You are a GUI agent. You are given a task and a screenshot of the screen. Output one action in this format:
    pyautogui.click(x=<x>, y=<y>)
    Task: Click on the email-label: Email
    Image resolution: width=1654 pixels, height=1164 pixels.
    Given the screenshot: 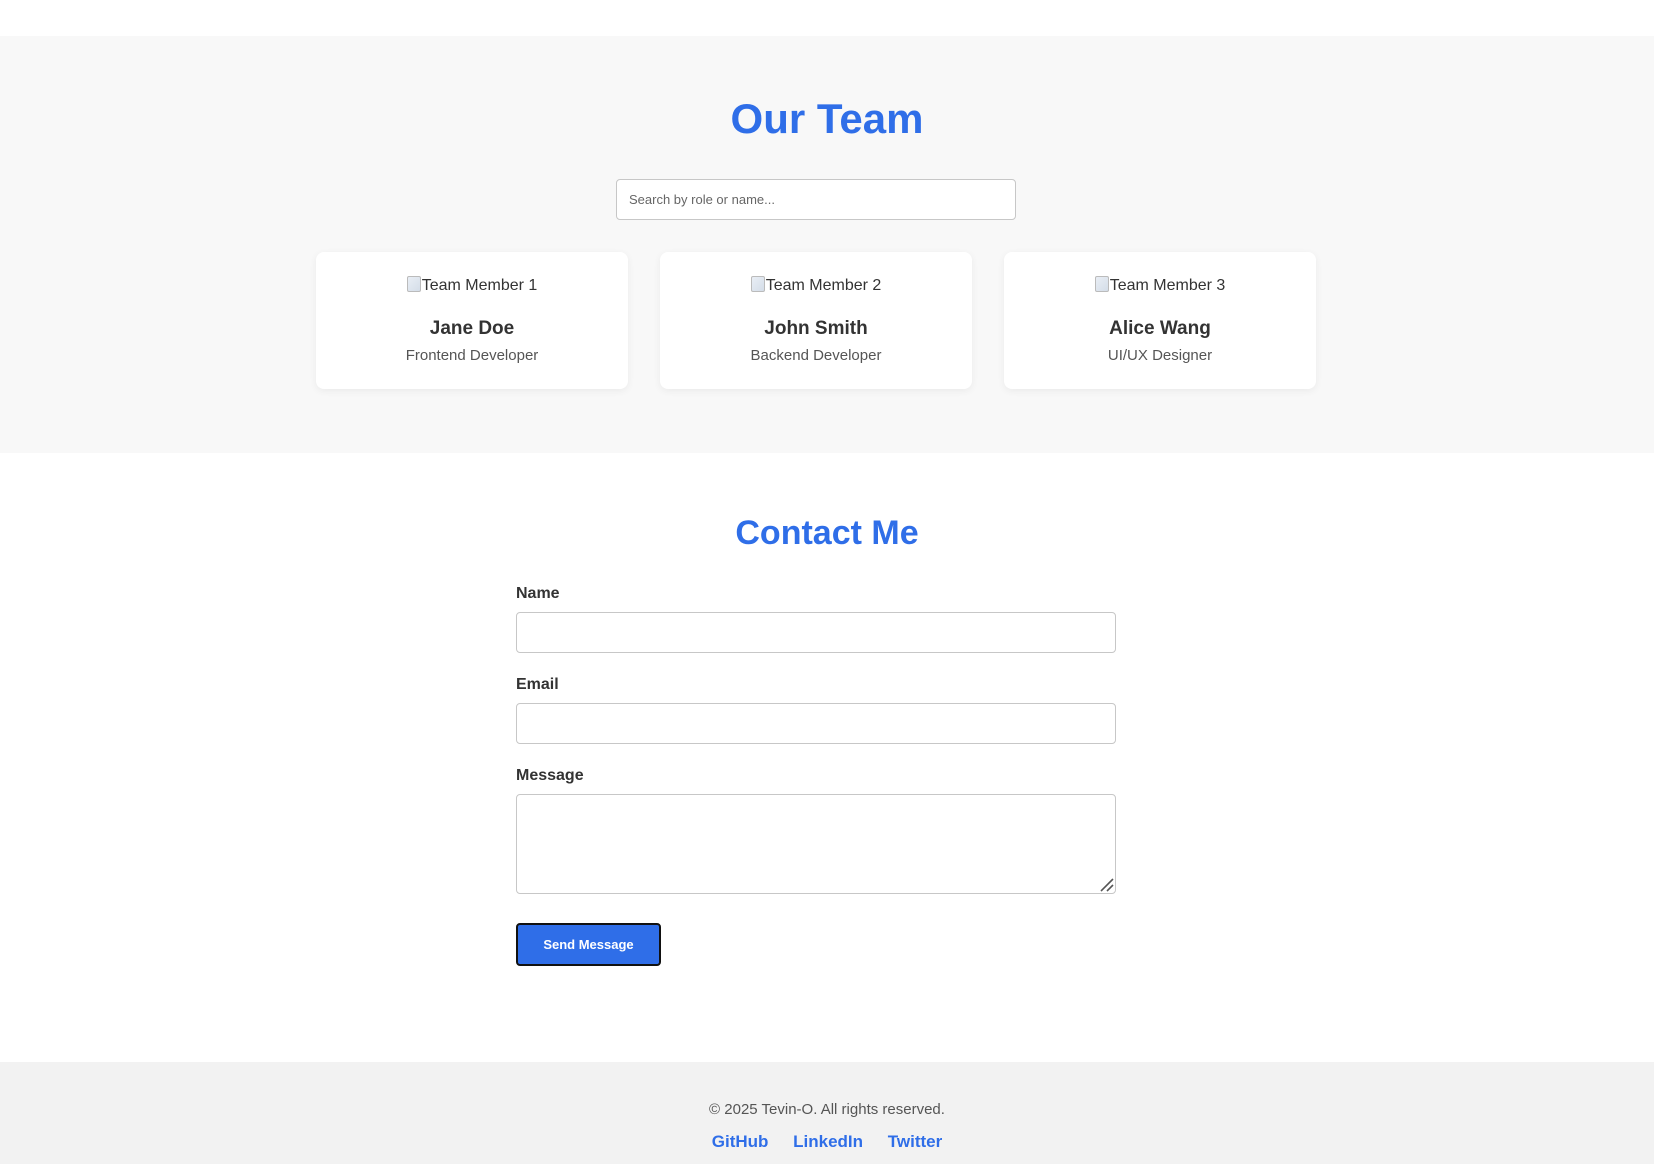 What is the action you would take?
    pyautogui.click(x=537, y=684)
    